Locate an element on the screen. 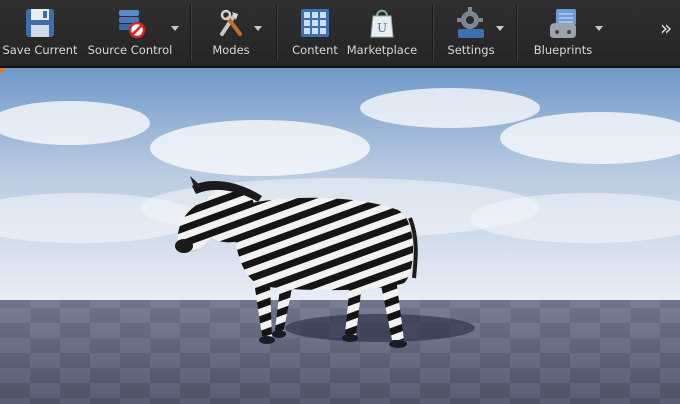  settings-button: Settings is located at coordinates (471, 33).